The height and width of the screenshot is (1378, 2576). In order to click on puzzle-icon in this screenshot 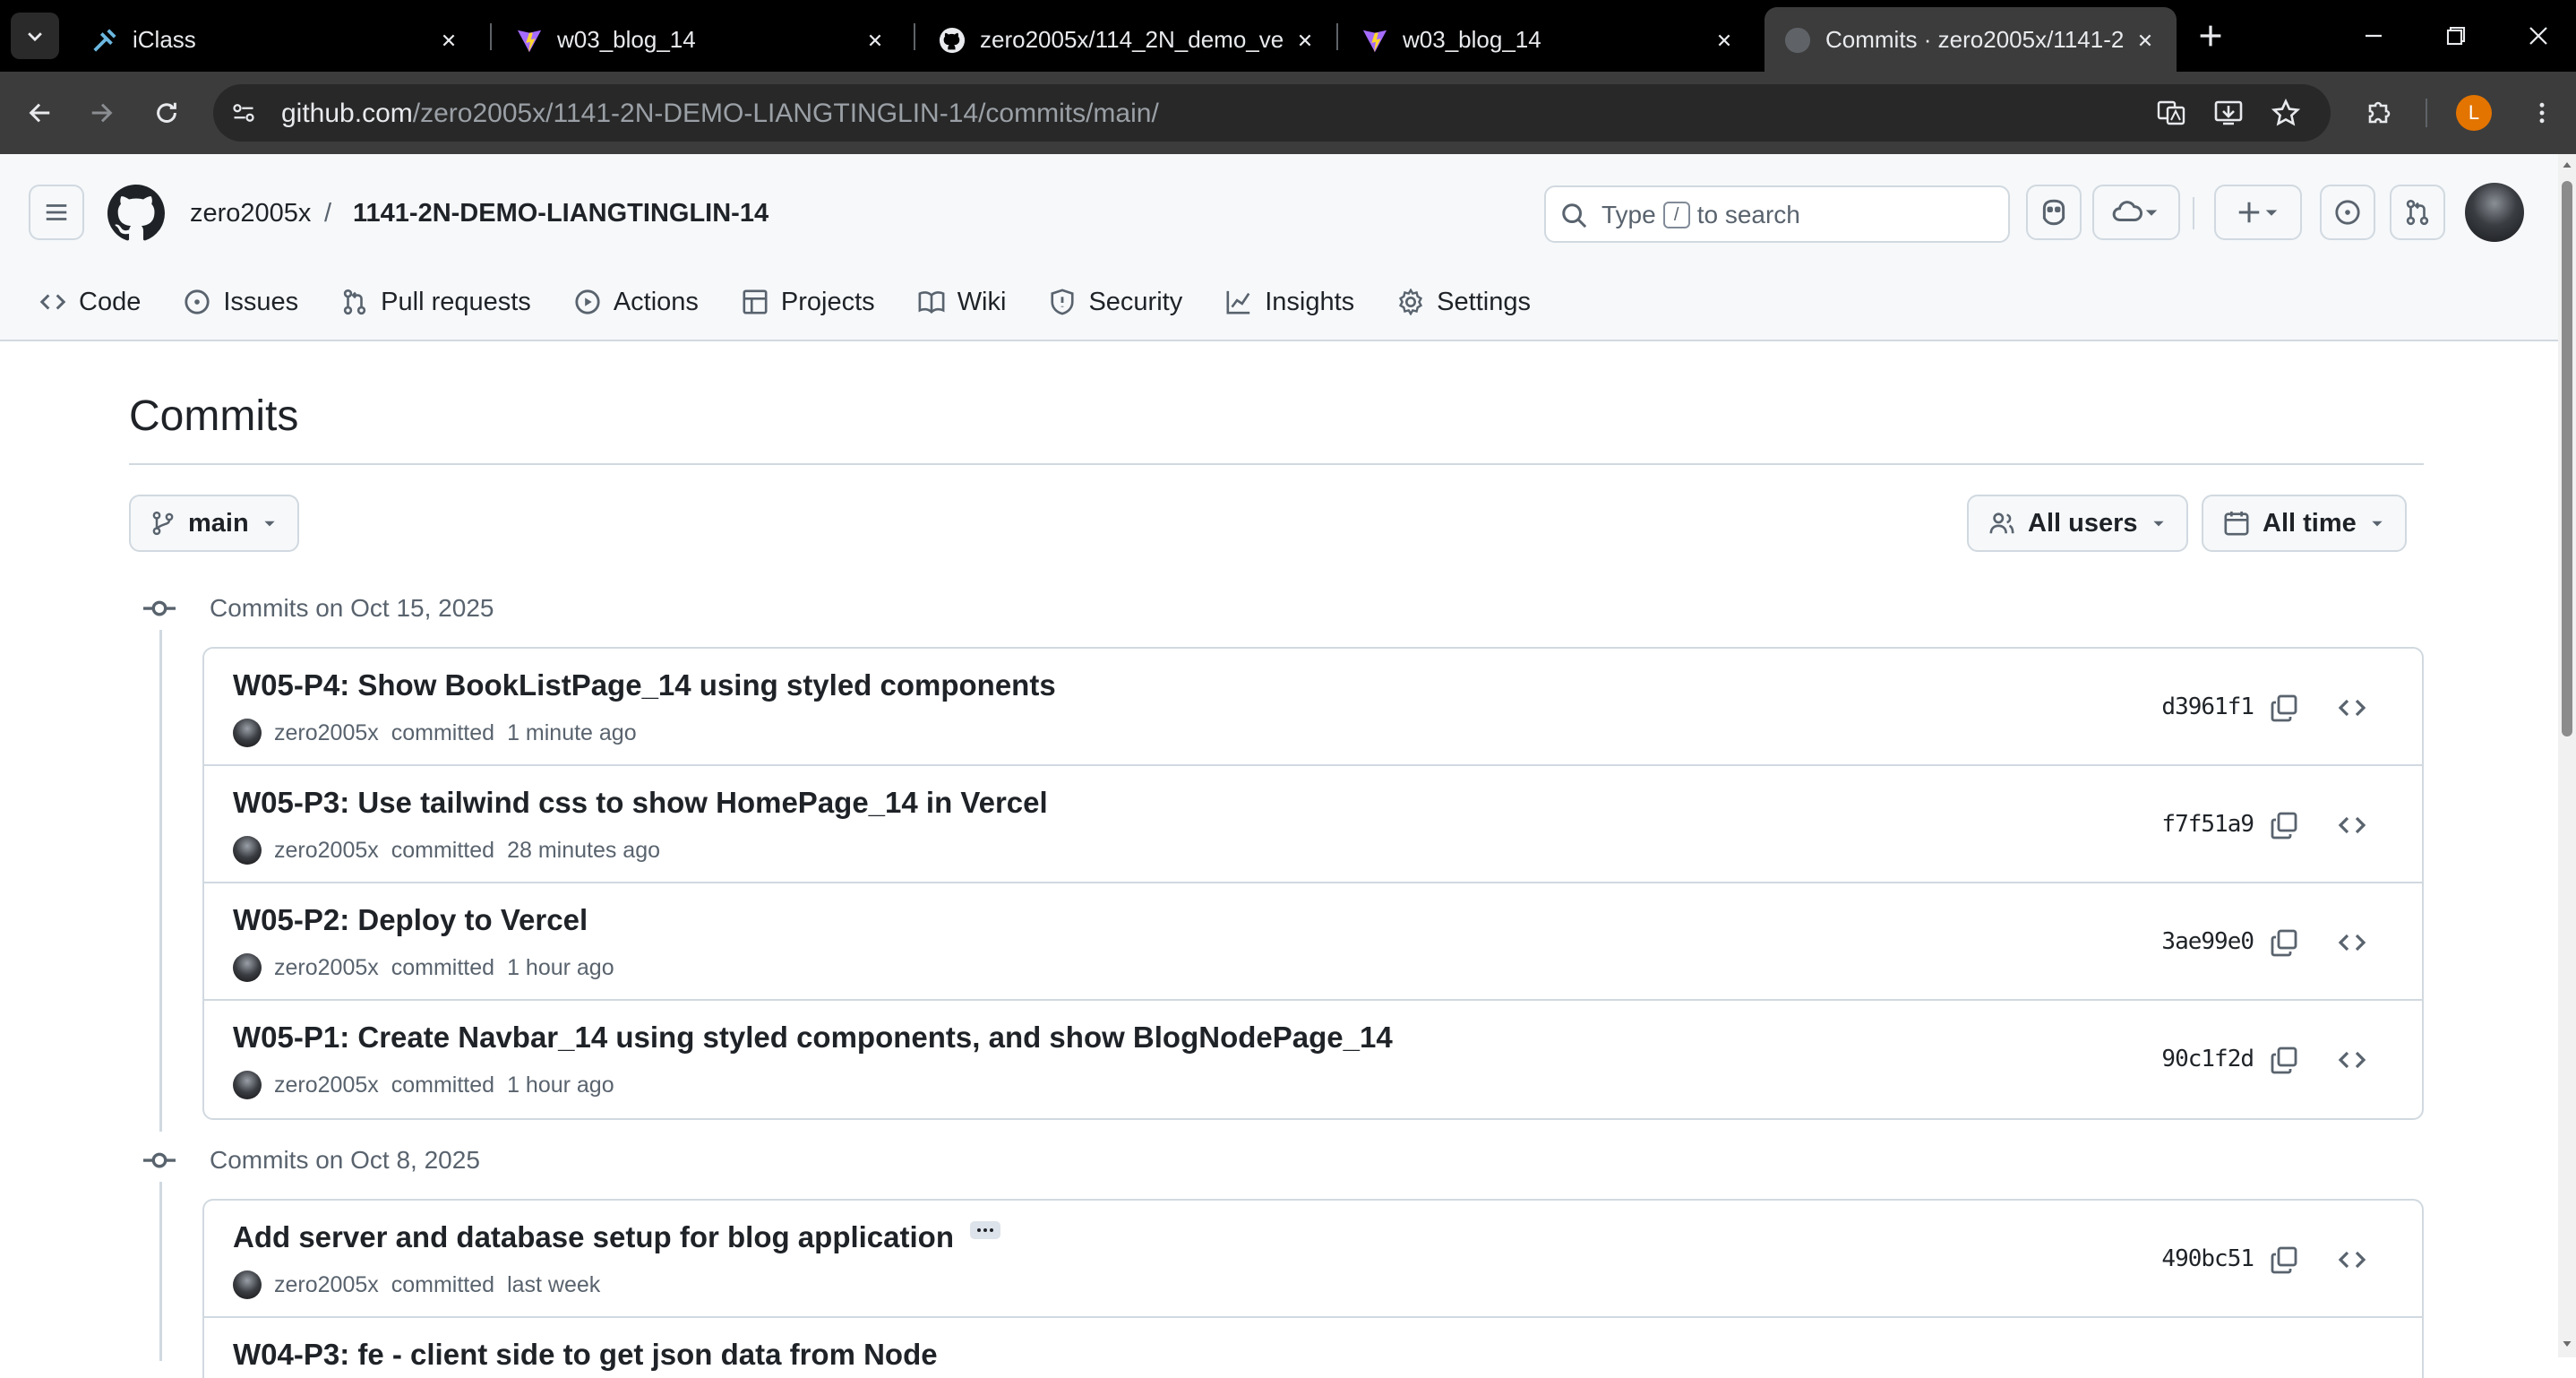, I will do `click(2379, 112)`.